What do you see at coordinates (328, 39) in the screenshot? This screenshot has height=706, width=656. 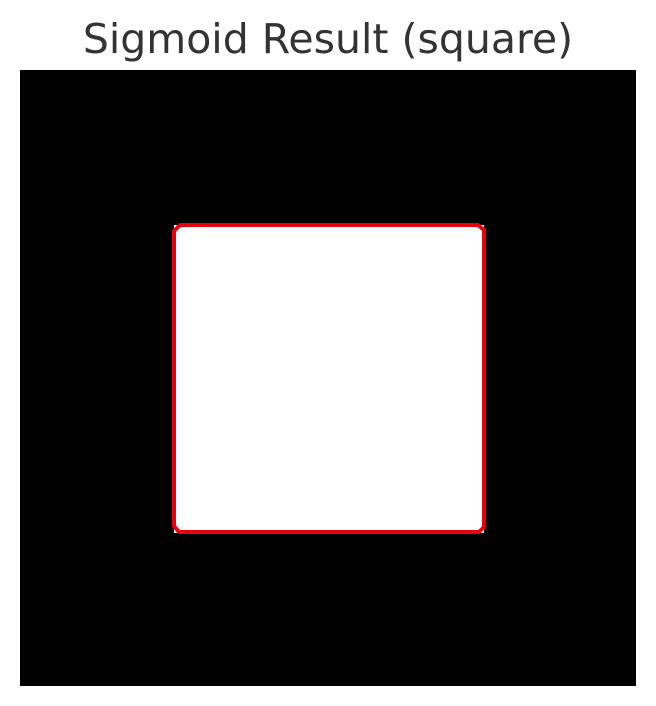 I see `figure-title: Sigmoid Result (square)` at bounding box center [328, 39].